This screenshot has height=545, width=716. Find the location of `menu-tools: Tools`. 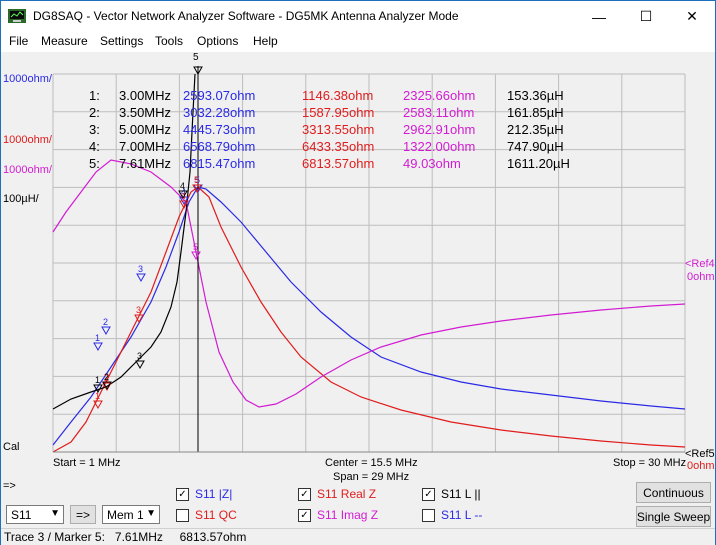

menu-tools: Tools is located at coordinates (169, 41).